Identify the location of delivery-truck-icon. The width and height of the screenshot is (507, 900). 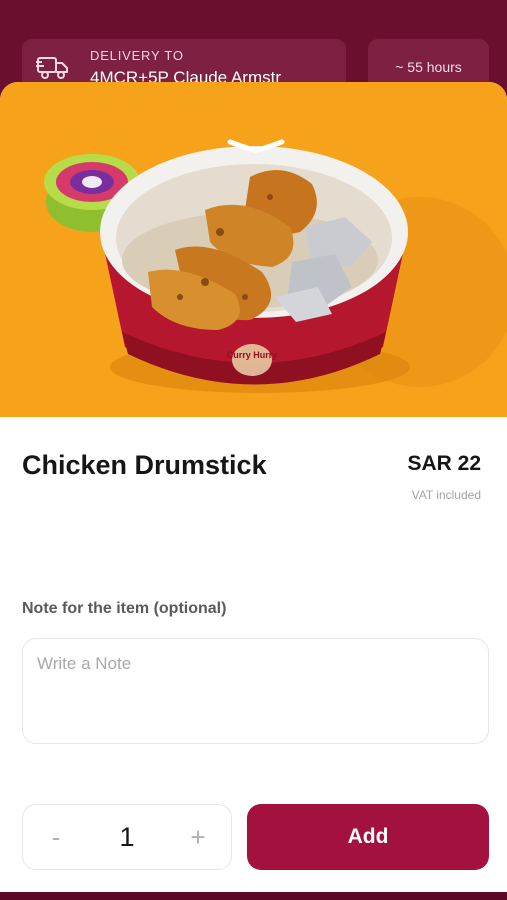
(53, 68).